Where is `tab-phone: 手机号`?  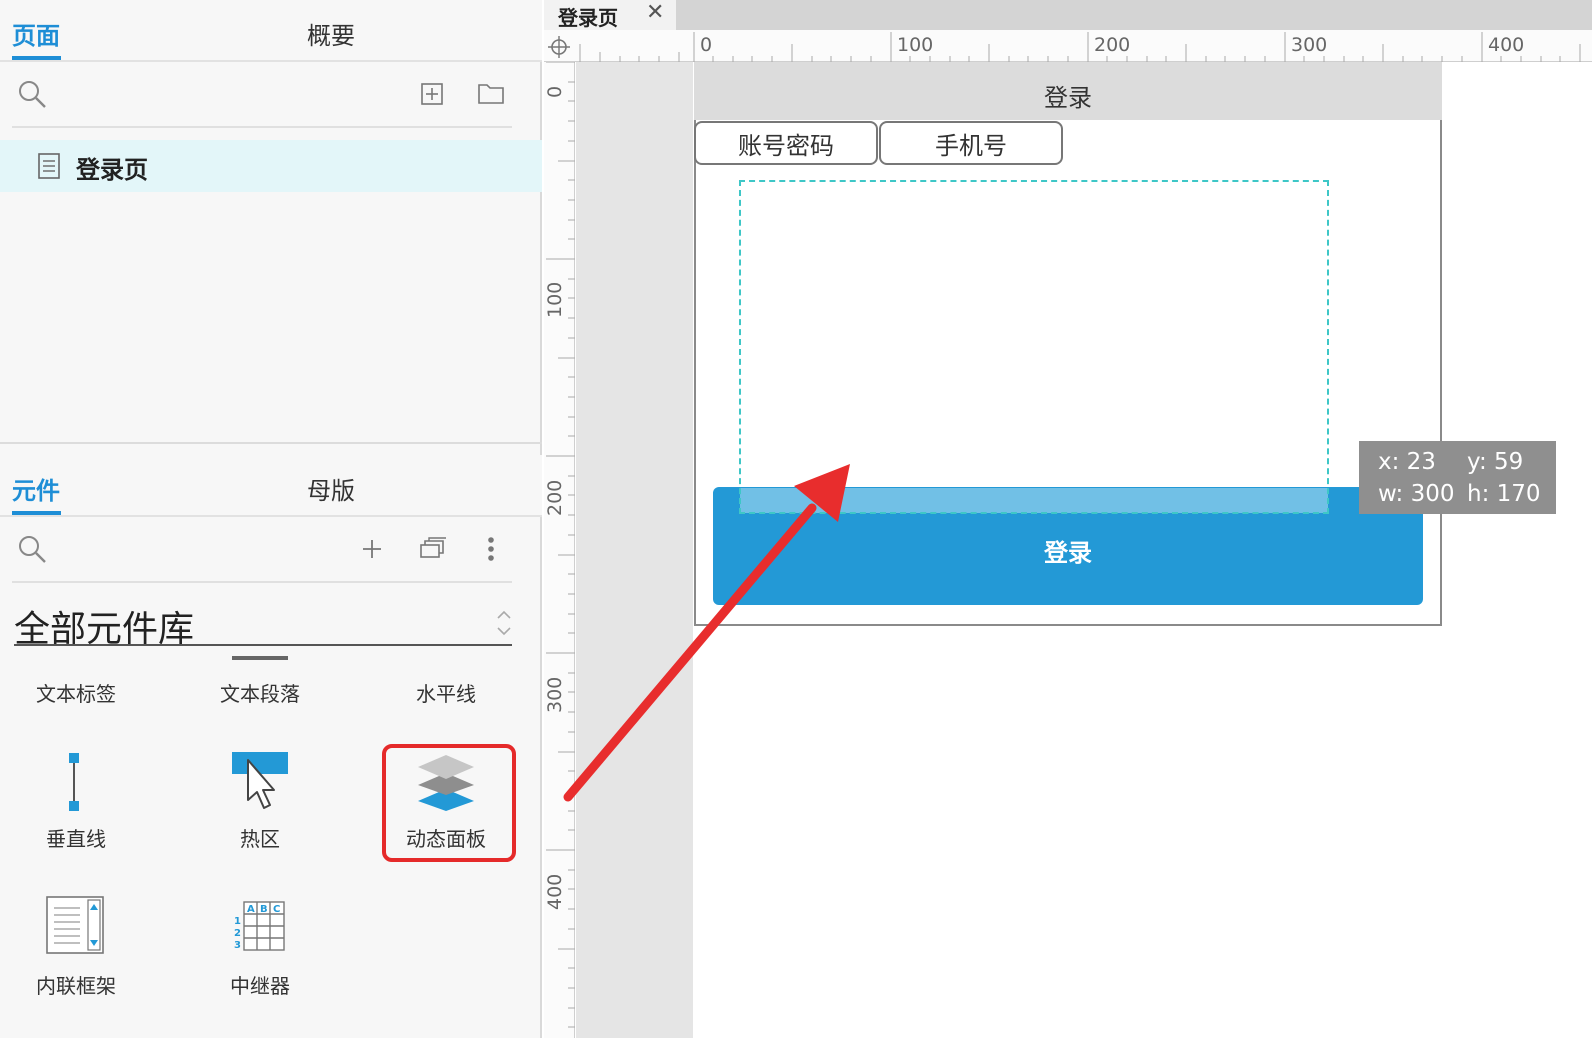
tab-phone: 手机号 is located at coordinates (971, 143).